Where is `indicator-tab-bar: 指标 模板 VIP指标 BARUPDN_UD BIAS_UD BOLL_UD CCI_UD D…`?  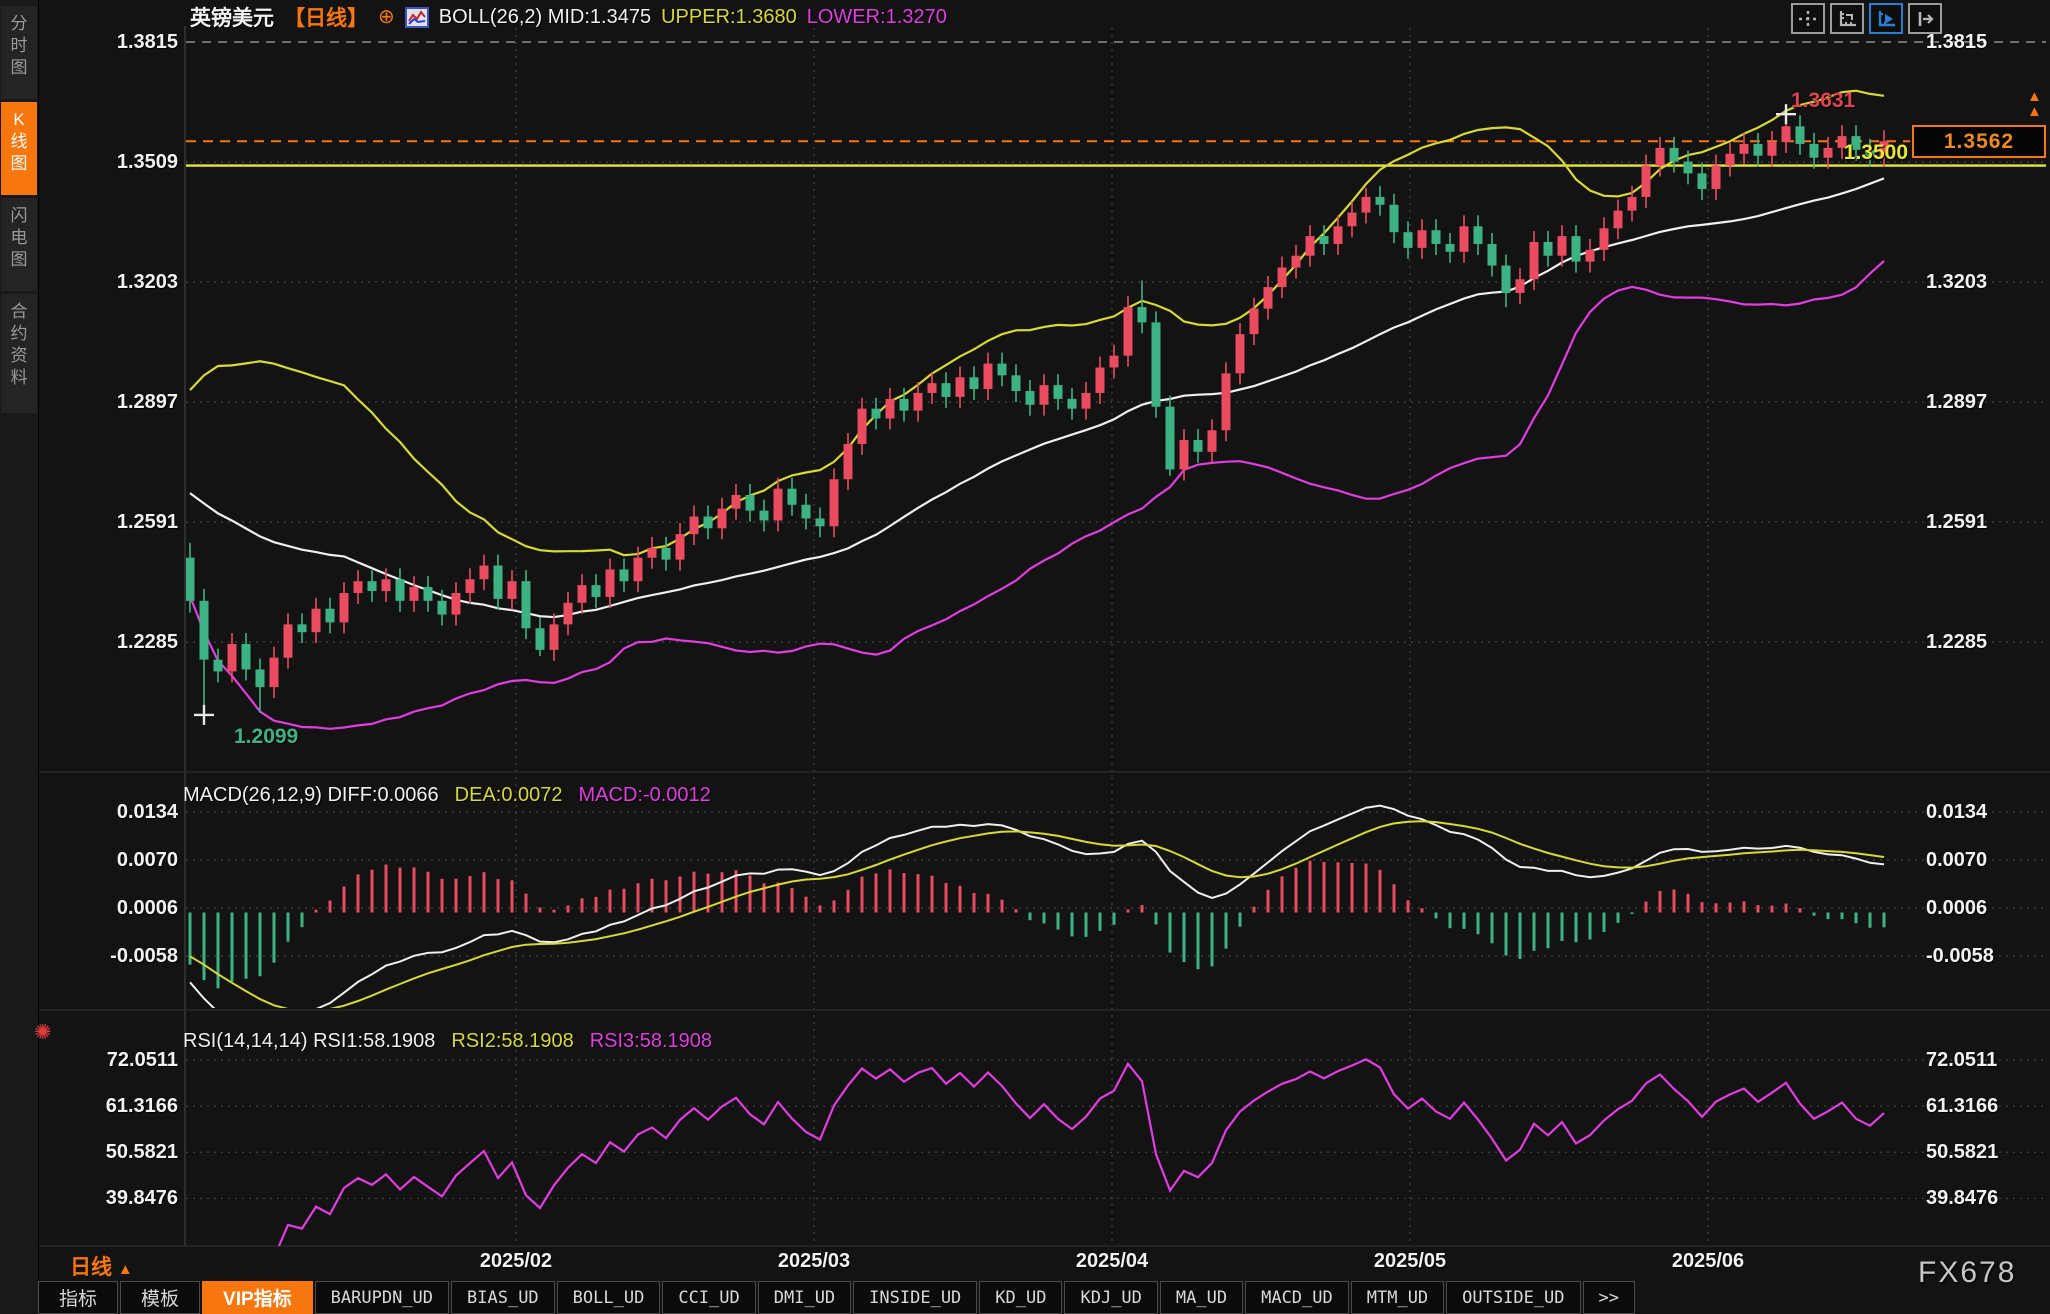
indicator-tab-bar: 指标 模板 VIP指标 BARUPDN_UD BIAS_UD BOLL_UD CCI_UD D… is located at coordinates (837, 1297).